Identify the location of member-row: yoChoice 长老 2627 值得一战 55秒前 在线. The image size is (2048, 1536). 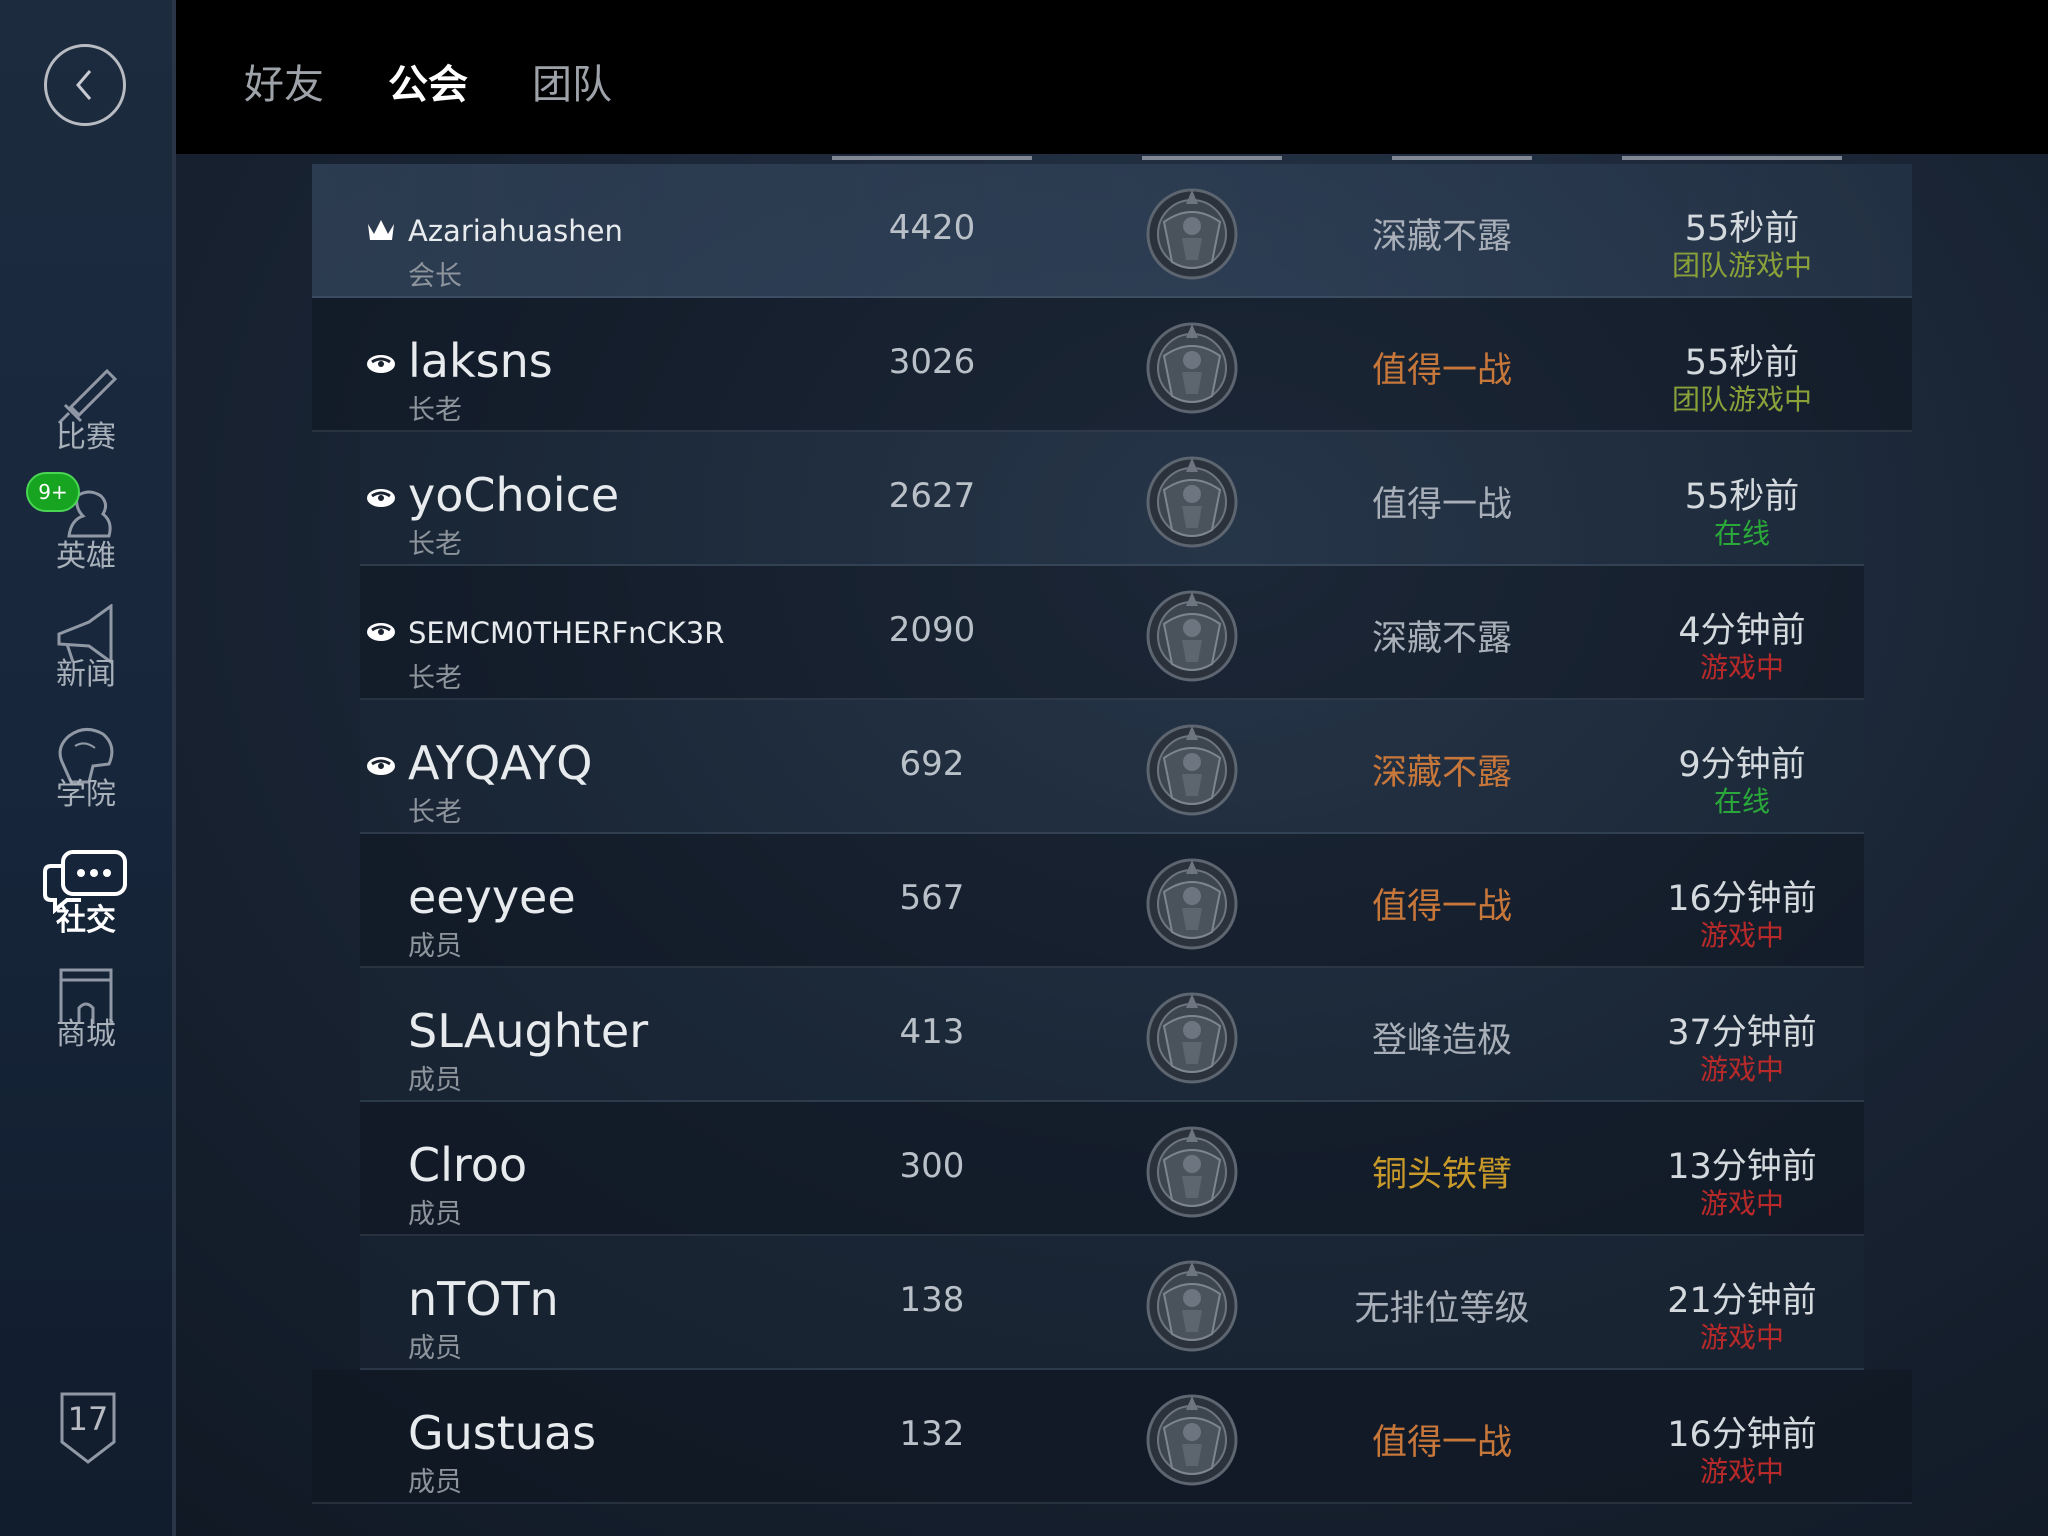
(1112, 499).